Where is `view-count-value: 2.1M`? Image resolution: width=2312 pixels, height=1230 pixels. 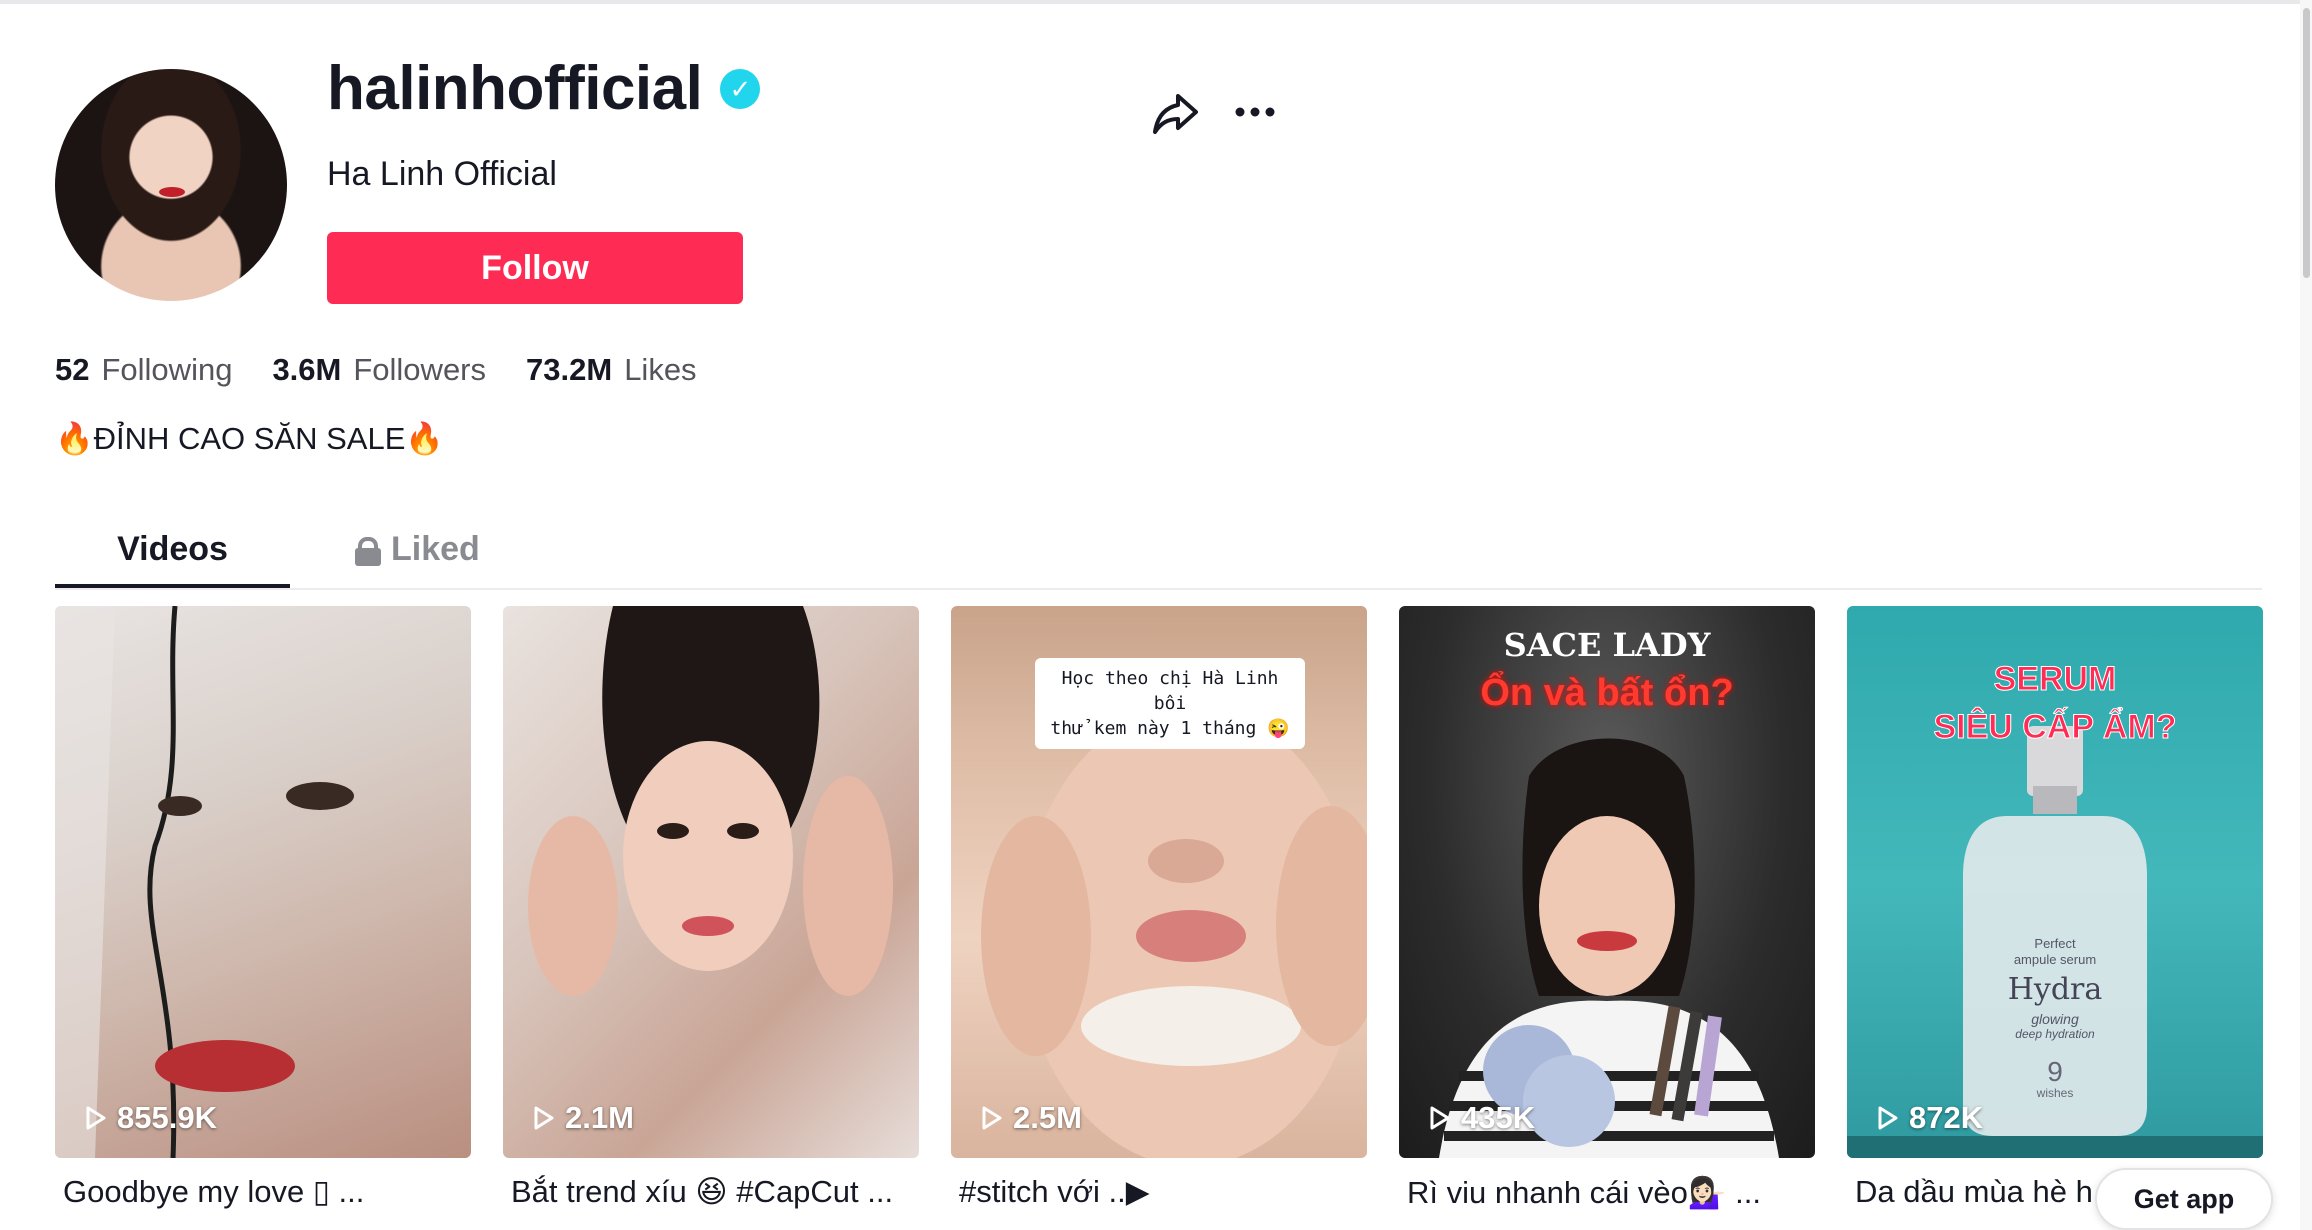
view-count-value: 2.1M is located at coordinates (599, 1117).